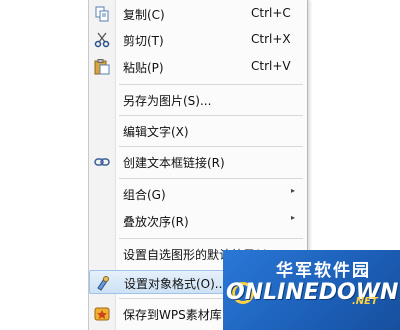  I want to click on menu-item-label: 编辑文字(X), so click(156, 132).